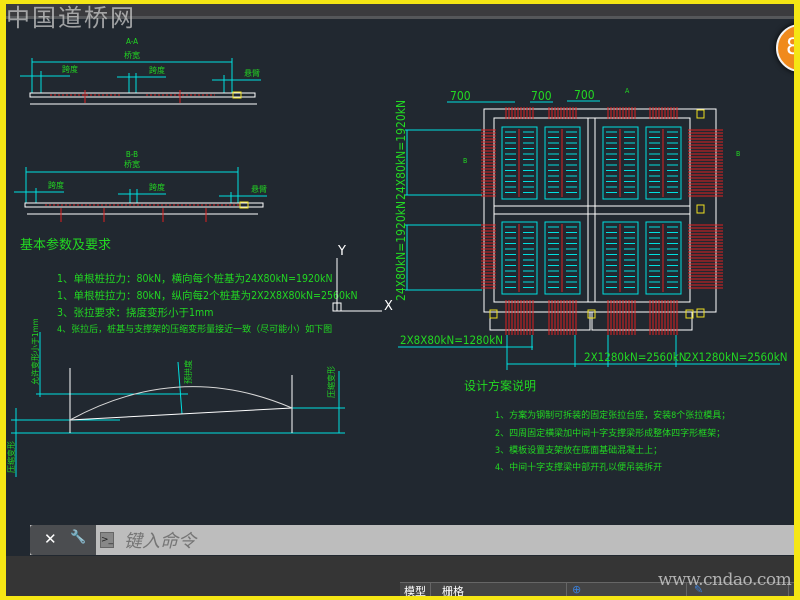  Describe the element at coordinates (502, 589) in the screenshot. I see `grid-toggle: 栅格` at that location.